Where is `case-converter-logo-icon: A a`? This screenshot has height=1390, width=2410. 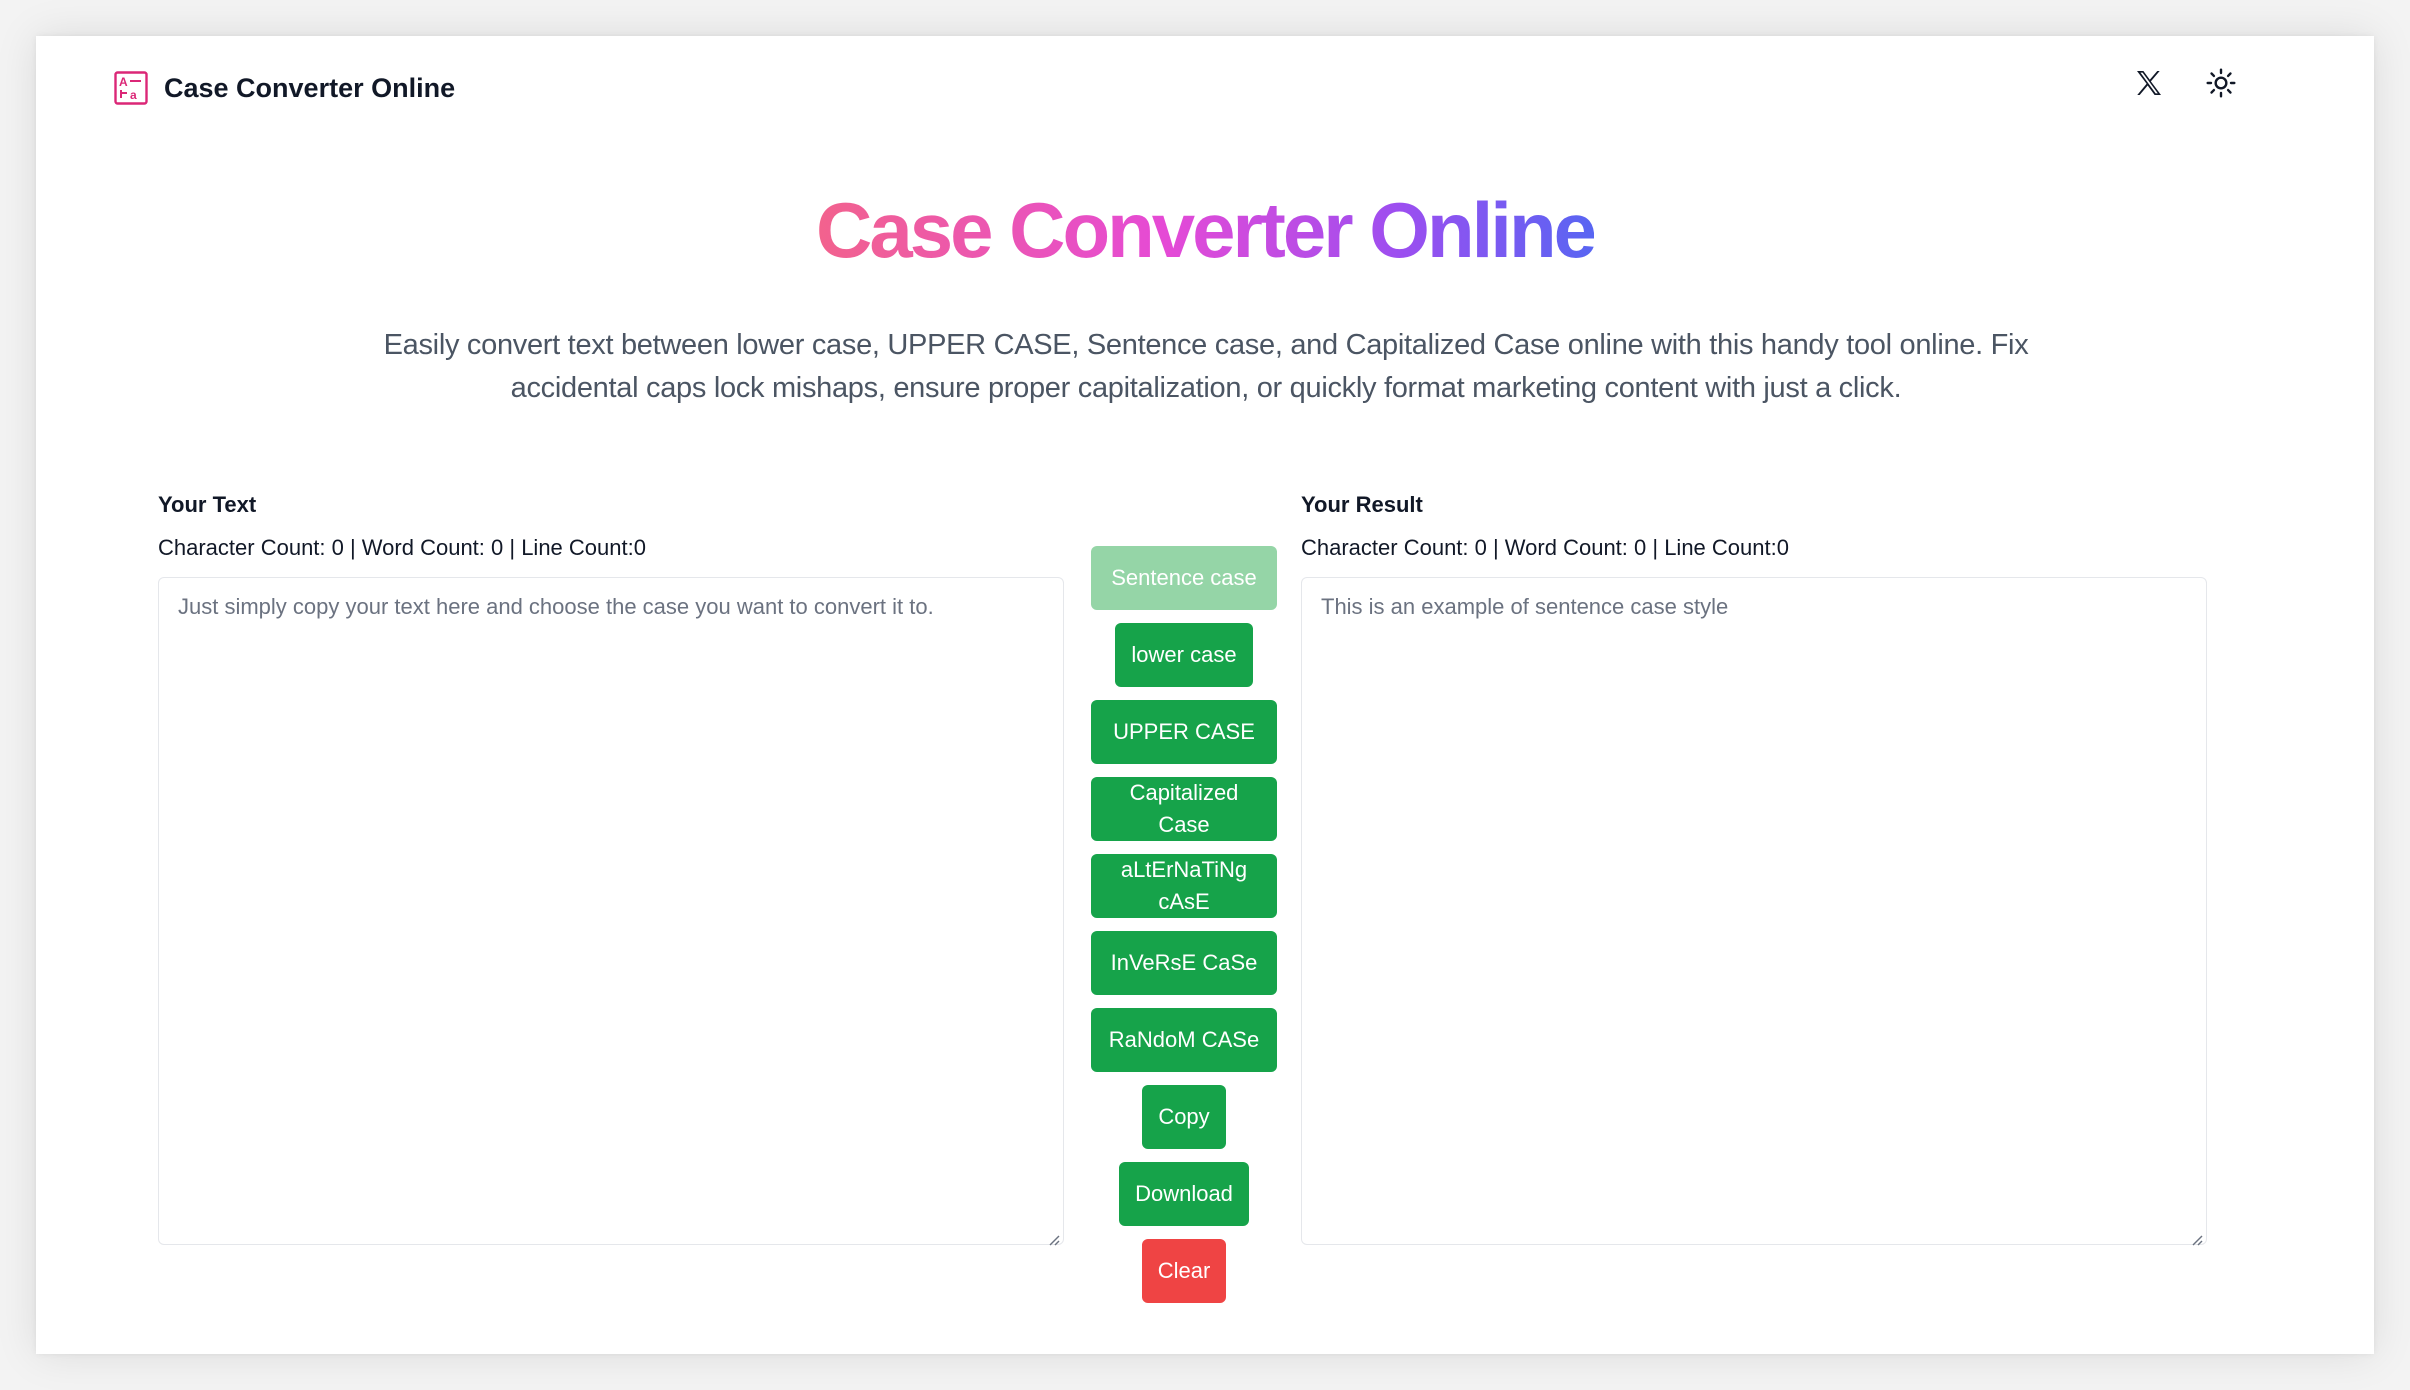
case-converter-logo-icon: A a is located at coordinates (131, 88).